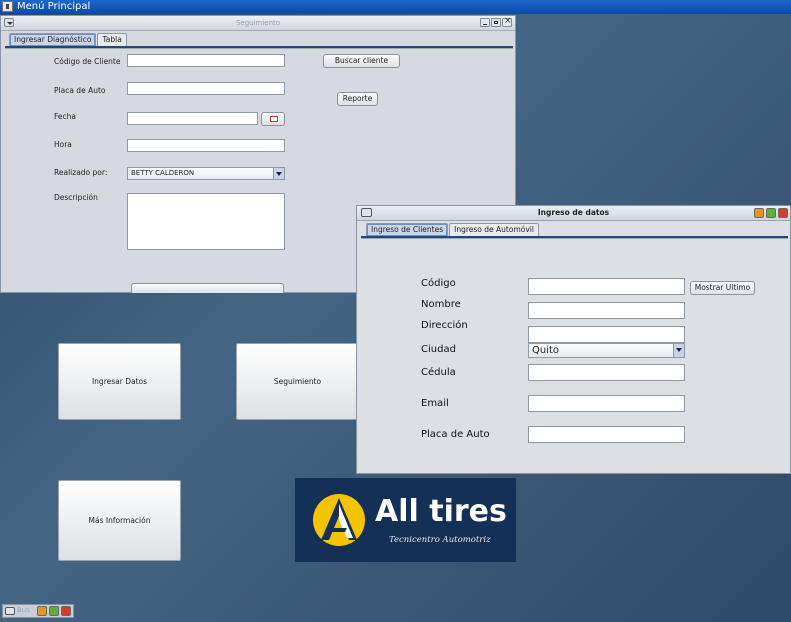 The image size is (791, 622). I want to click on ingresar-datos-button: Ingresar Datos, so click(119, 381).